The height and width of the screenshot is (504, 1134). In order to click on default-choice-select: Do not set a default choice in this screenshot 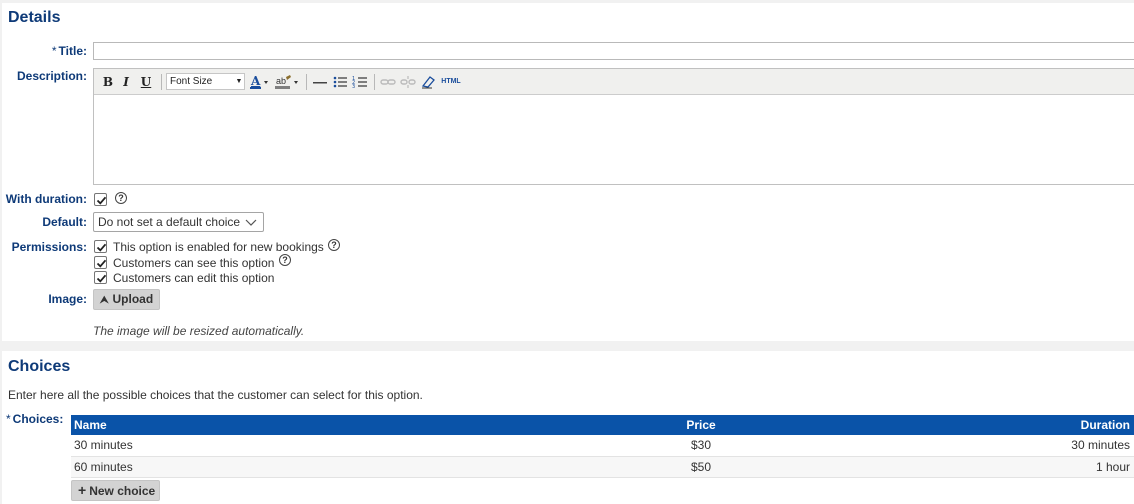, I will do `click(178, 222)`.